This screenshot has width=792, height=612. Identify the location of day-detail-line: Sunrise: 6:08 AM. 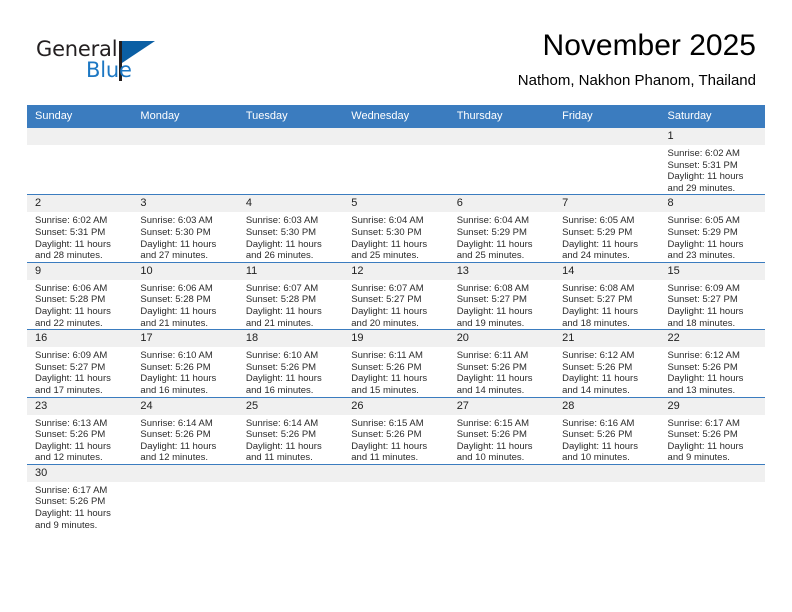
(598, 288).